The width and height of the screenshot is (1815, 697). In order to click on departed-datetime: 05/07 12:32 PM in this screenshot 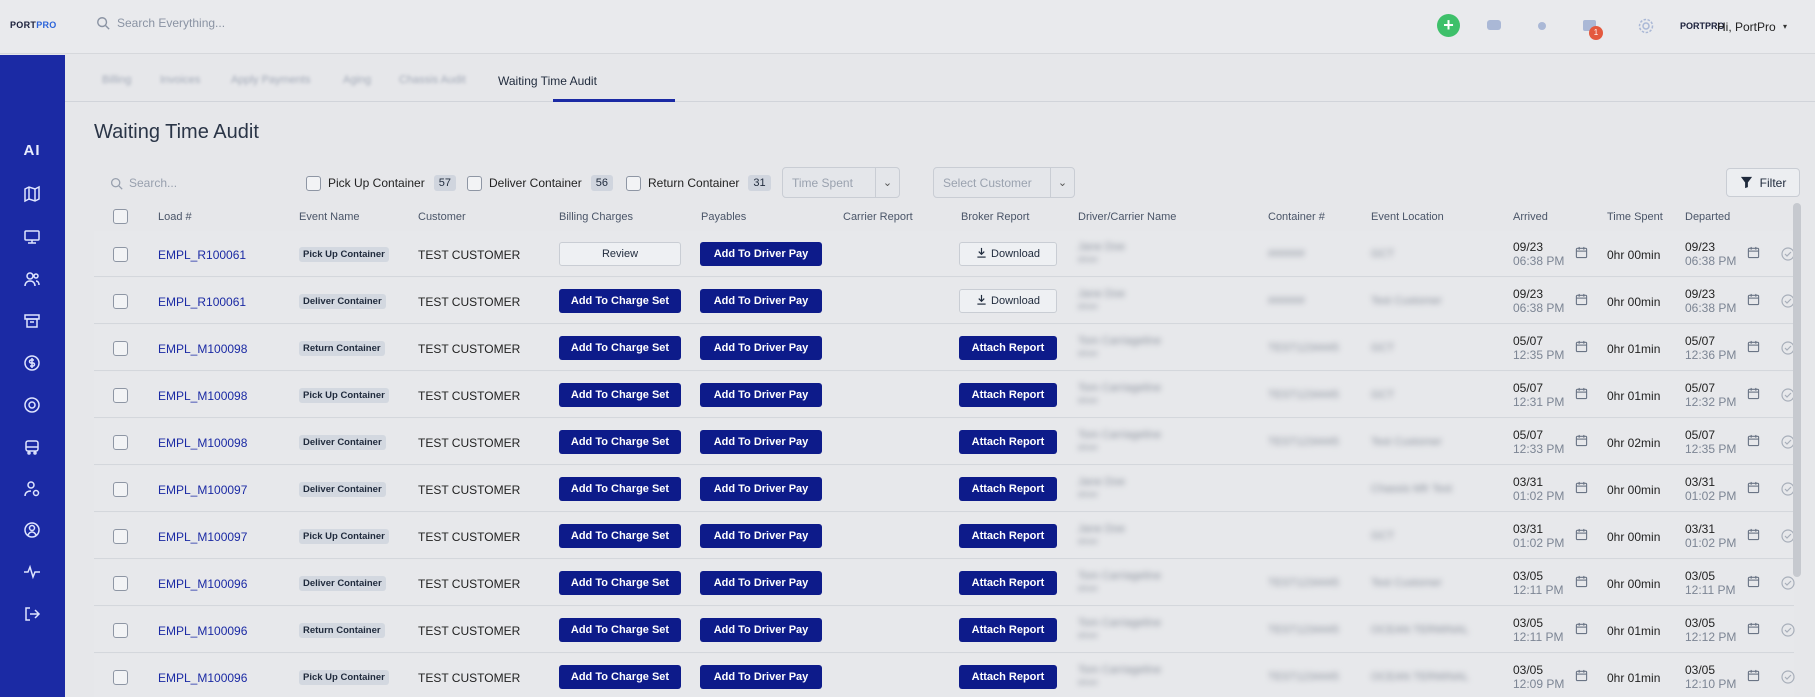, I will do `click(1710, 395)`.